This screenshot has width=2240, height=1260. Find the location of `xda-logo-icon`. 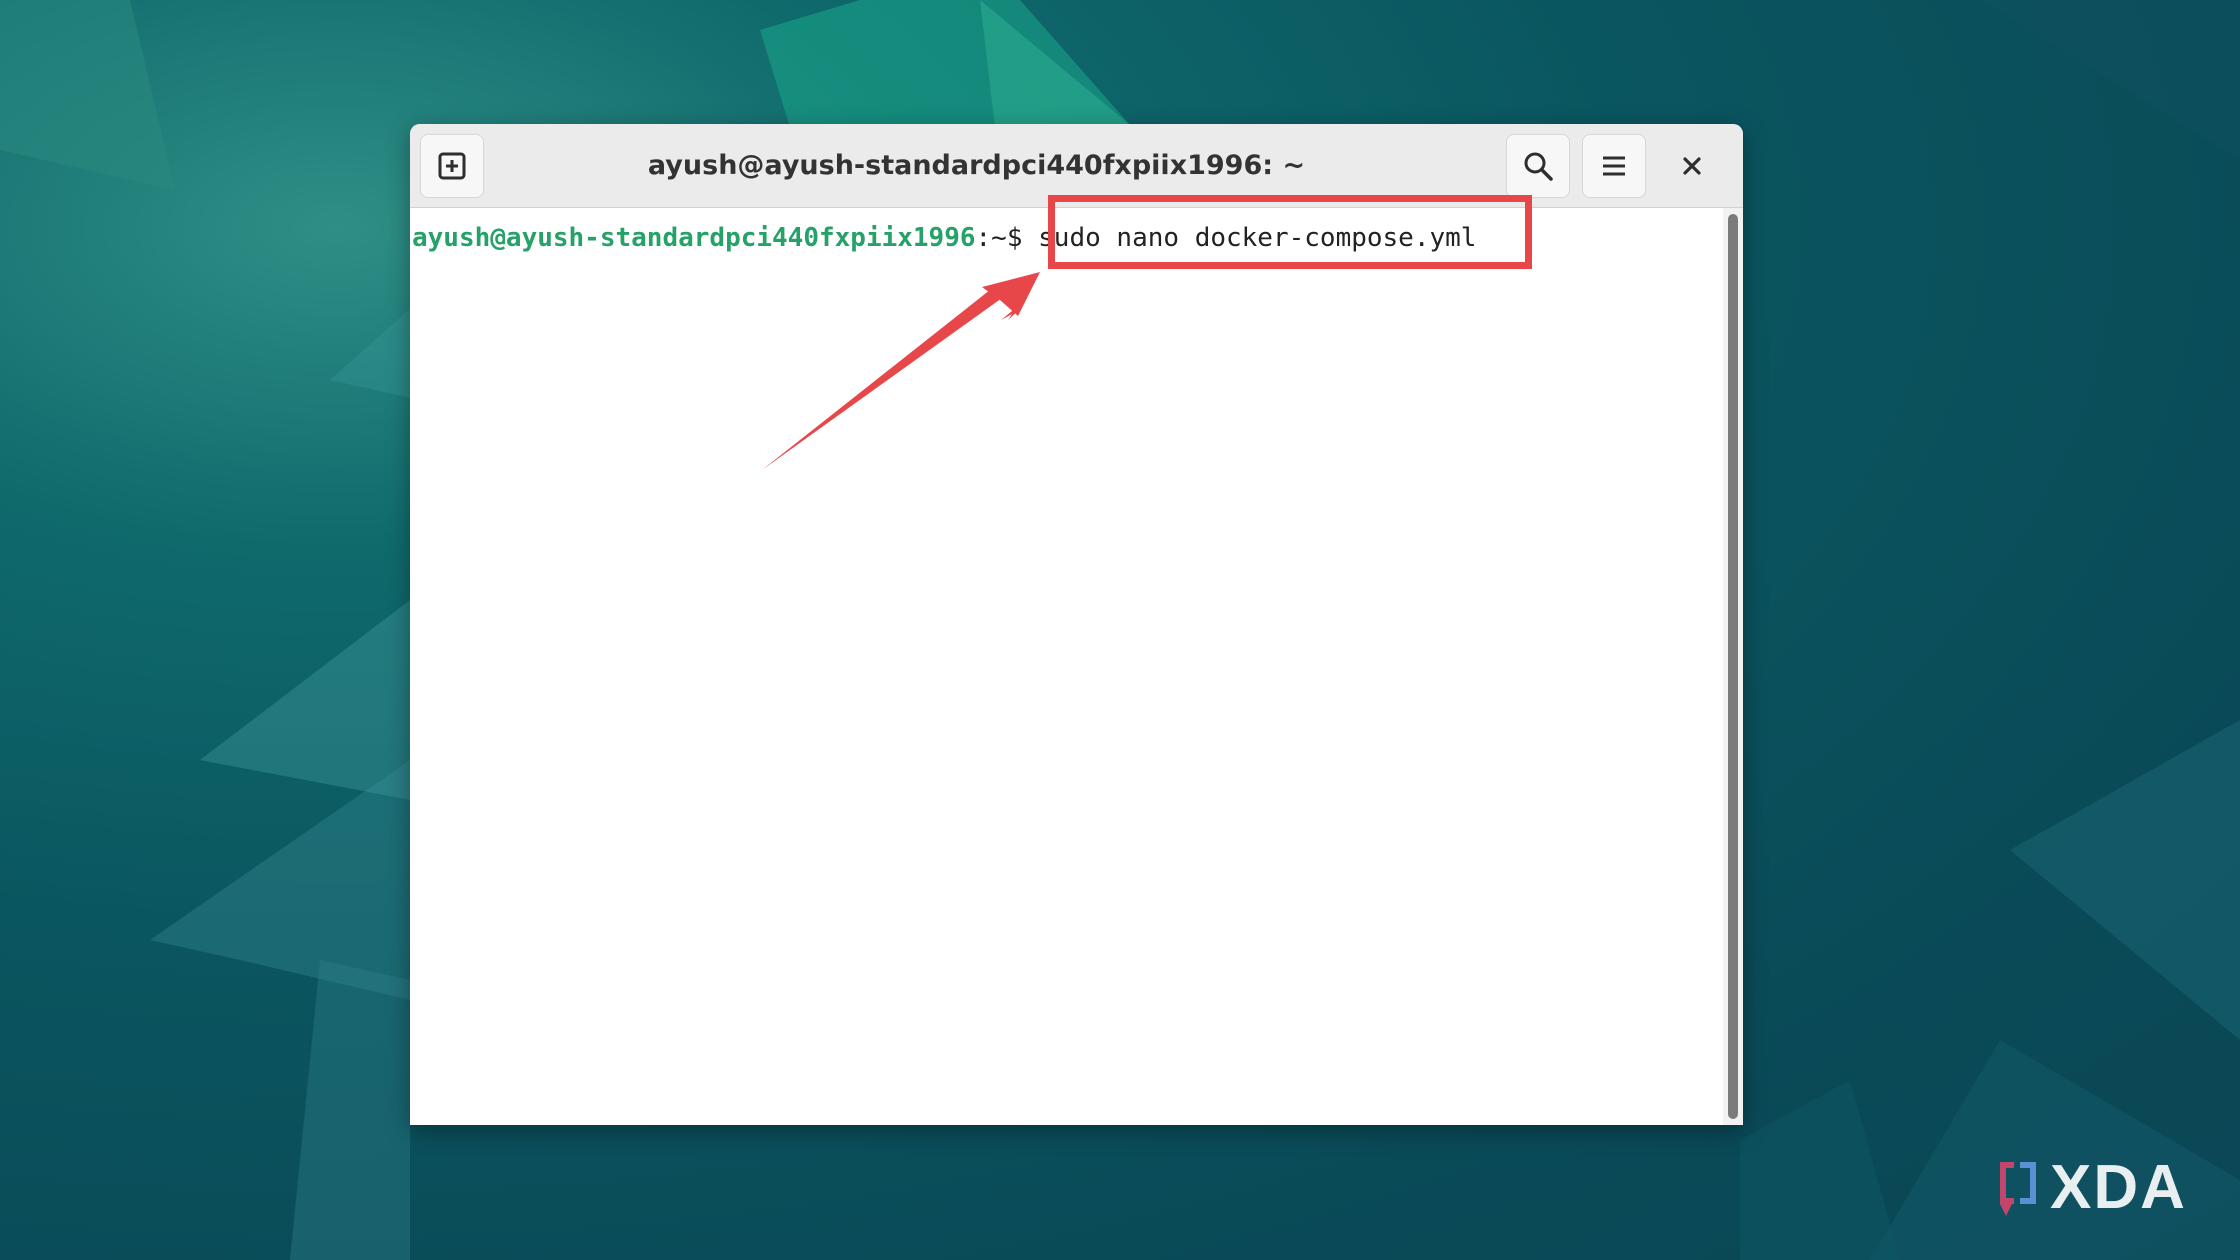

xda-logo-icon is located at coordinates (2018, 1189).